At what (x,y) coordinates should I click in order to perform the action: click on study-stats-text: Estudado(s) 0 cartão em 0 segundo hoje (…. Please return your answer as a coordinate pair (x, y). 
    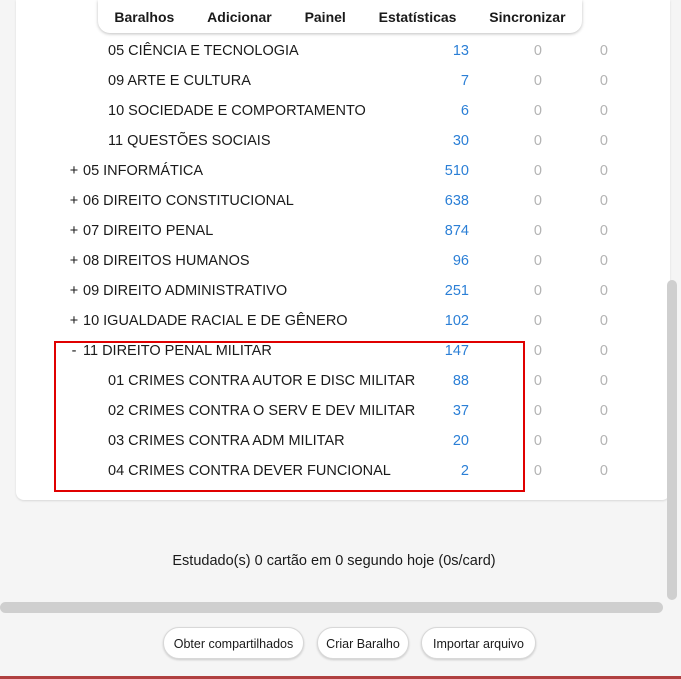
    Looking at the image, I should click on (334, 561).